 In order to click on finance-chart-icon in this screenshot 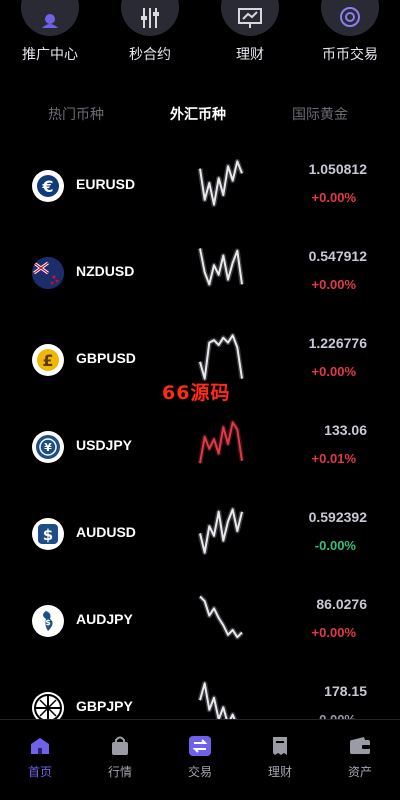, I will do `click(250, 18)`.